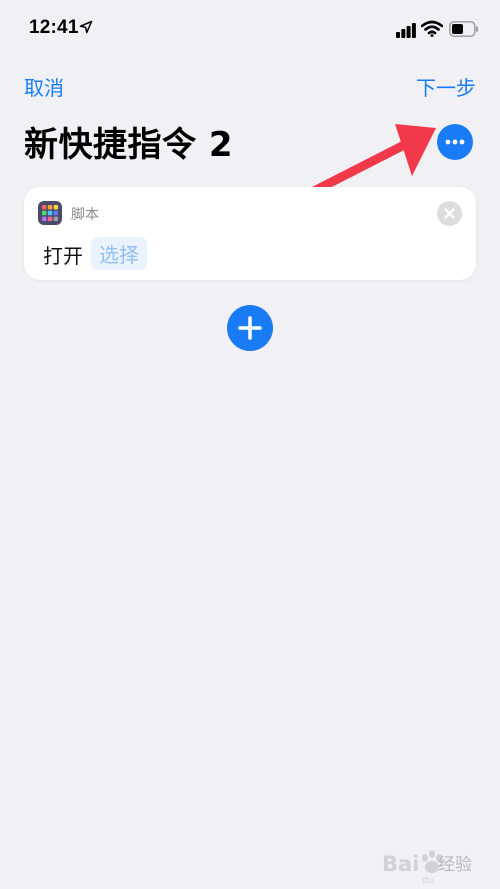  Describe the element at coordinates (432, 28) in the screenshot. I see `wifi-icon` at that location.